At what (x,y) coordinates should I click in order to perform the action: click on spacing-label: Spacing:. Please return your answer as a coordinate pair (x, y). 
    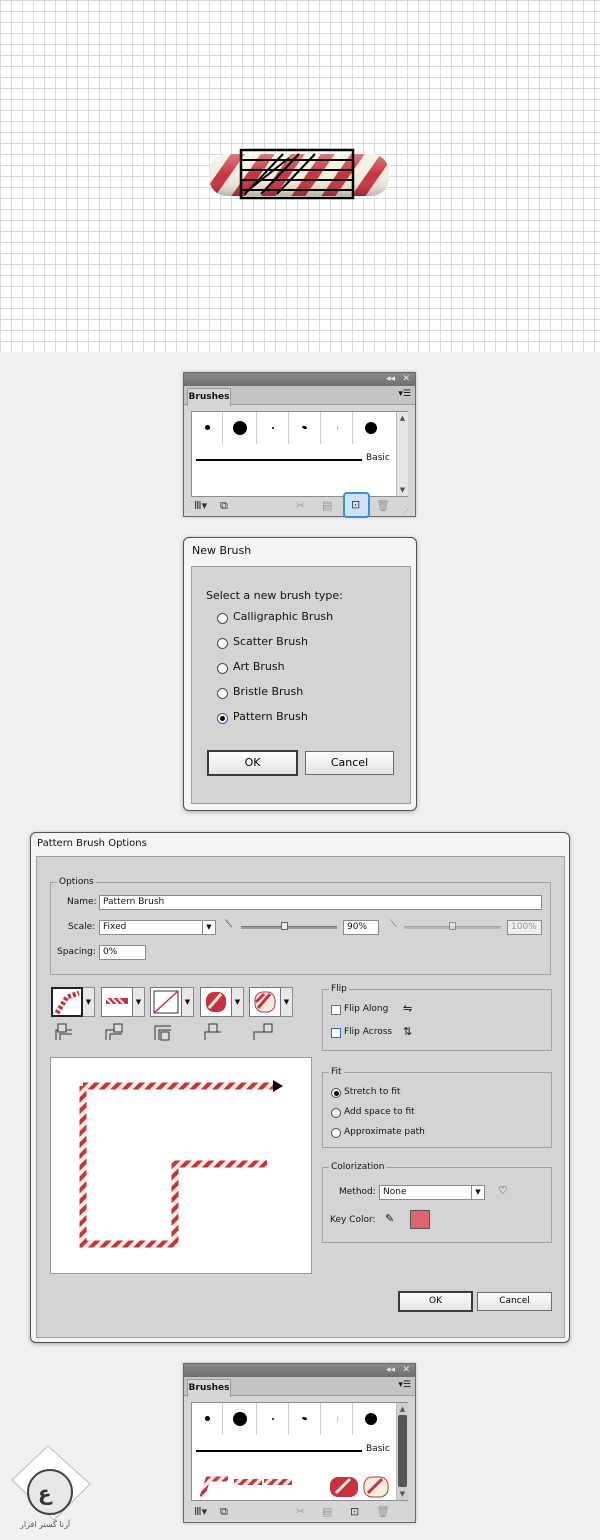
    Looking at the image, I should click on (76, 952).